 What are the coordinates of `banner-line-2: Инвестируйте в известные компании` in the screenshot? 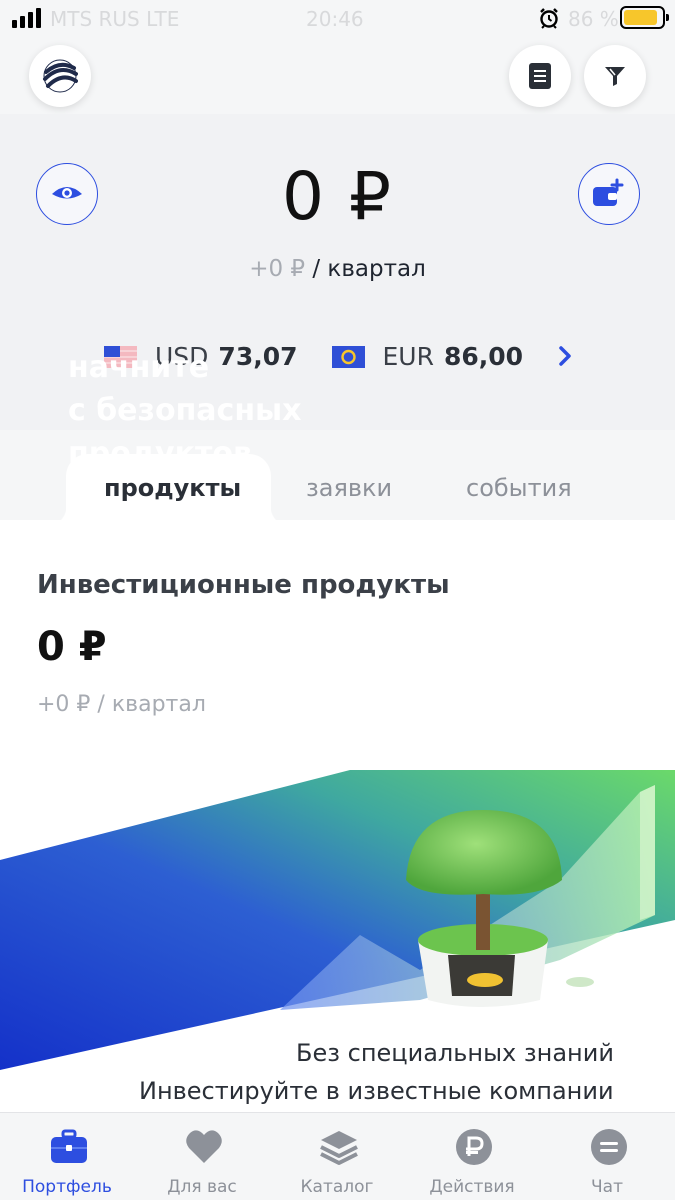 It's located at (376, 1091).